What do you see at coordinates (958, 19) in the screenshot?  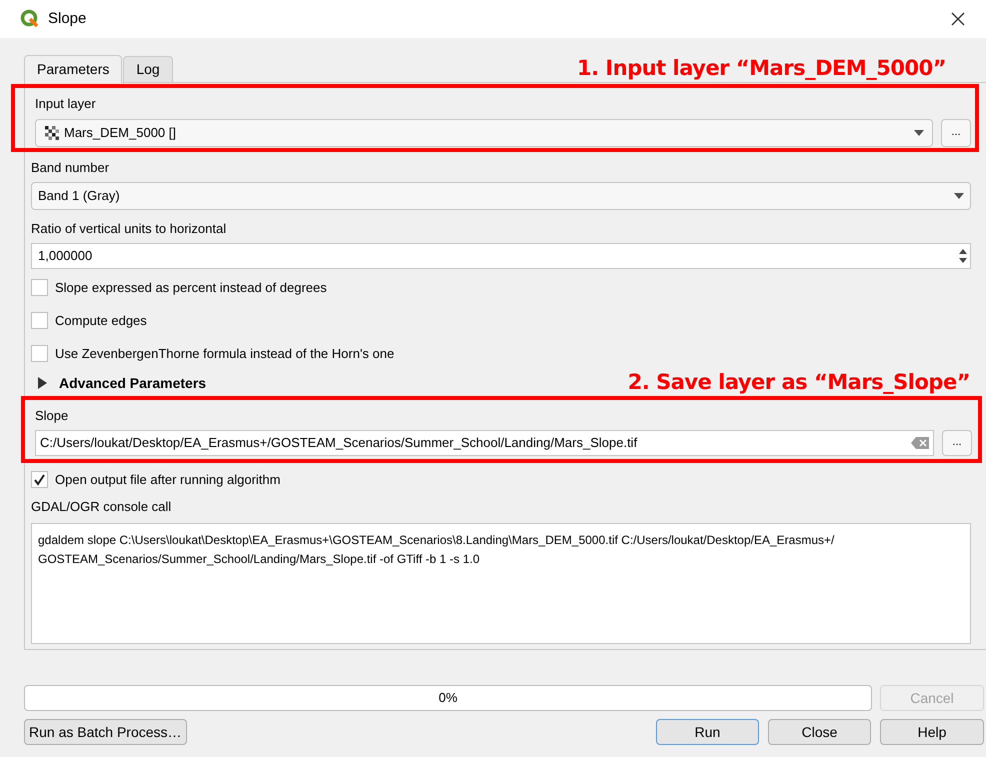 I see `close-icon` at bounding box center [958, 19].